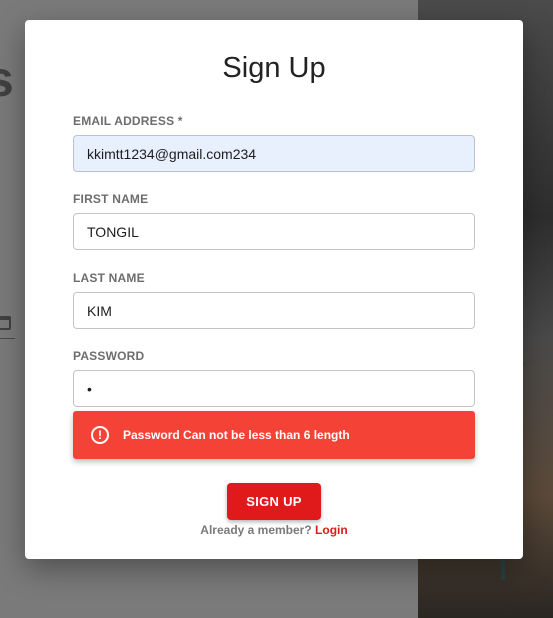 The height and width of the screenshot is (618, 553). I want to click on alert-circle-icon: !, so click(100, 435).